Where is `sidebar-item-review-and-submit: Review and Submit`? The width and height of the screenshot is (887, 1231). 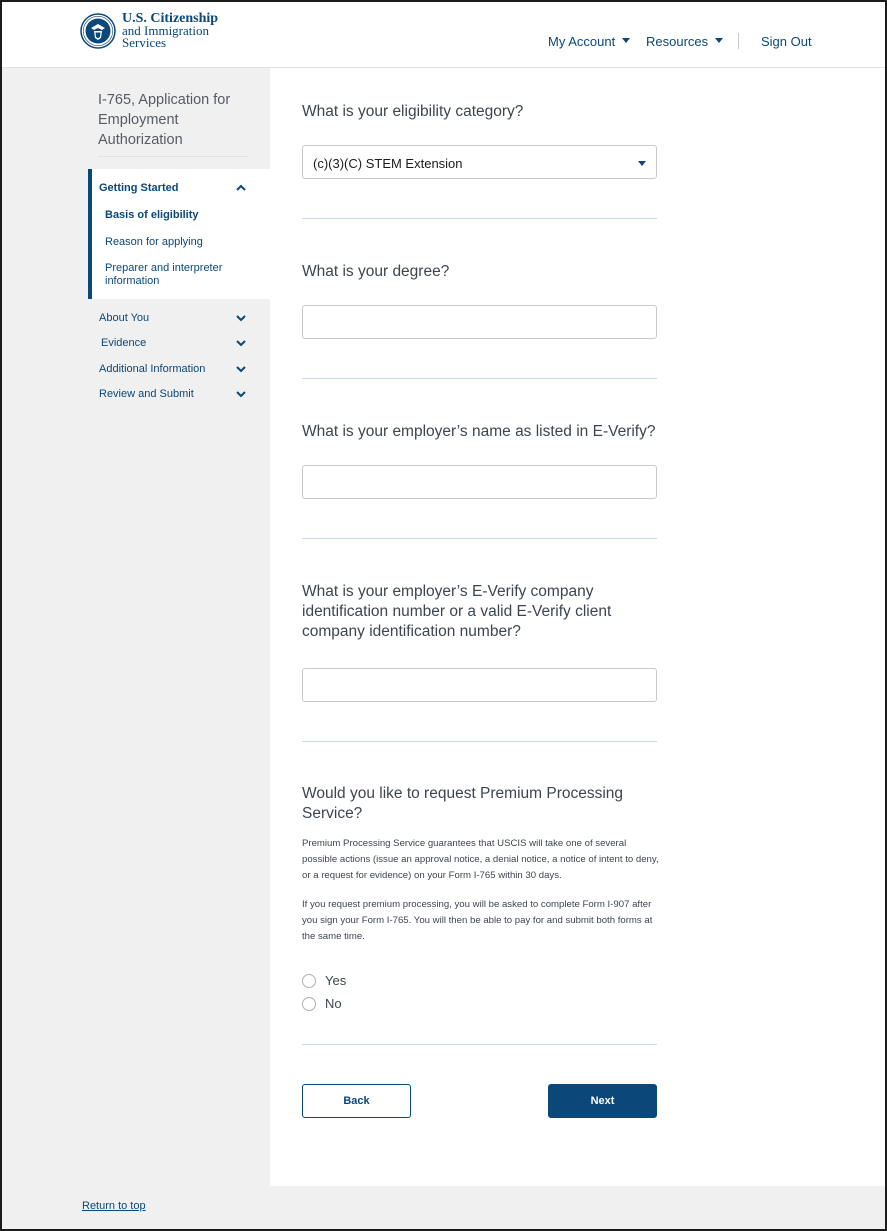
sidebar-item-review-and-submit: Review and Submit is located at coordinates (146, 394).